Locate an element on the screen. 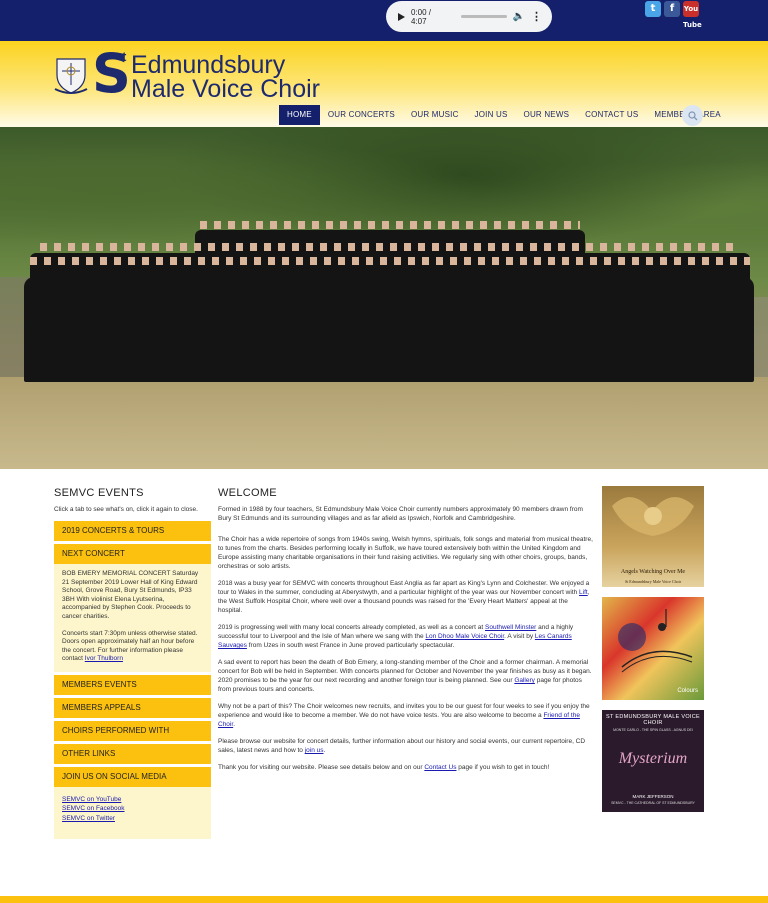 This screenshot has height=903, width=768. search-button is located at coordinates (692, 115).